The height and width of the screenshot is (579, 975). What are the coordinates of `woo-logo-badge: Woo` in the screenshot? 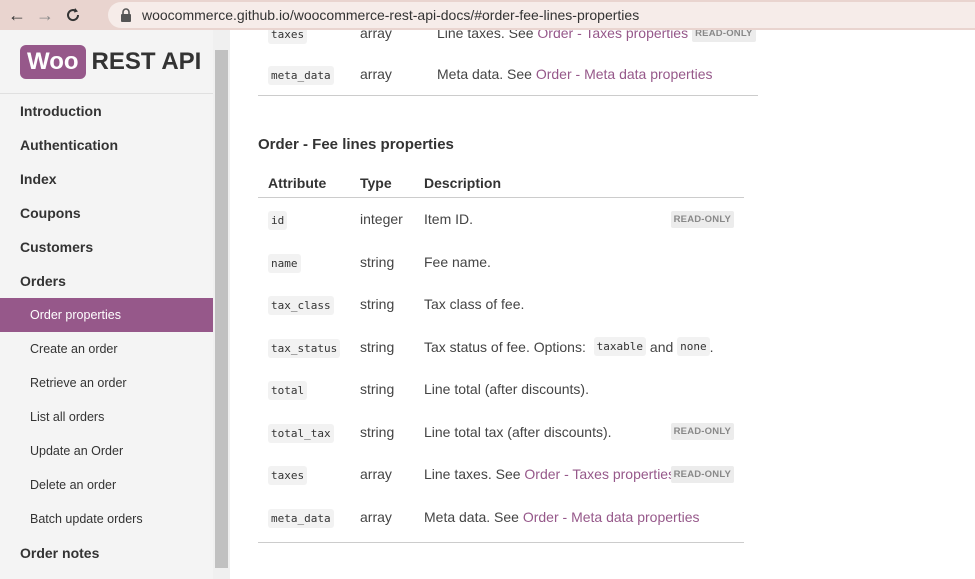 It's located at (53, 62).